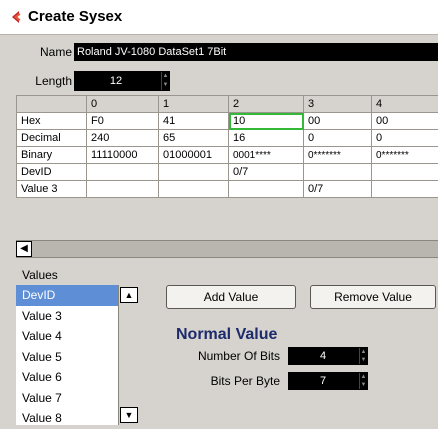 The image size is (438, 429). I want to click on list-item-selected: DevID, so click(67, 295).